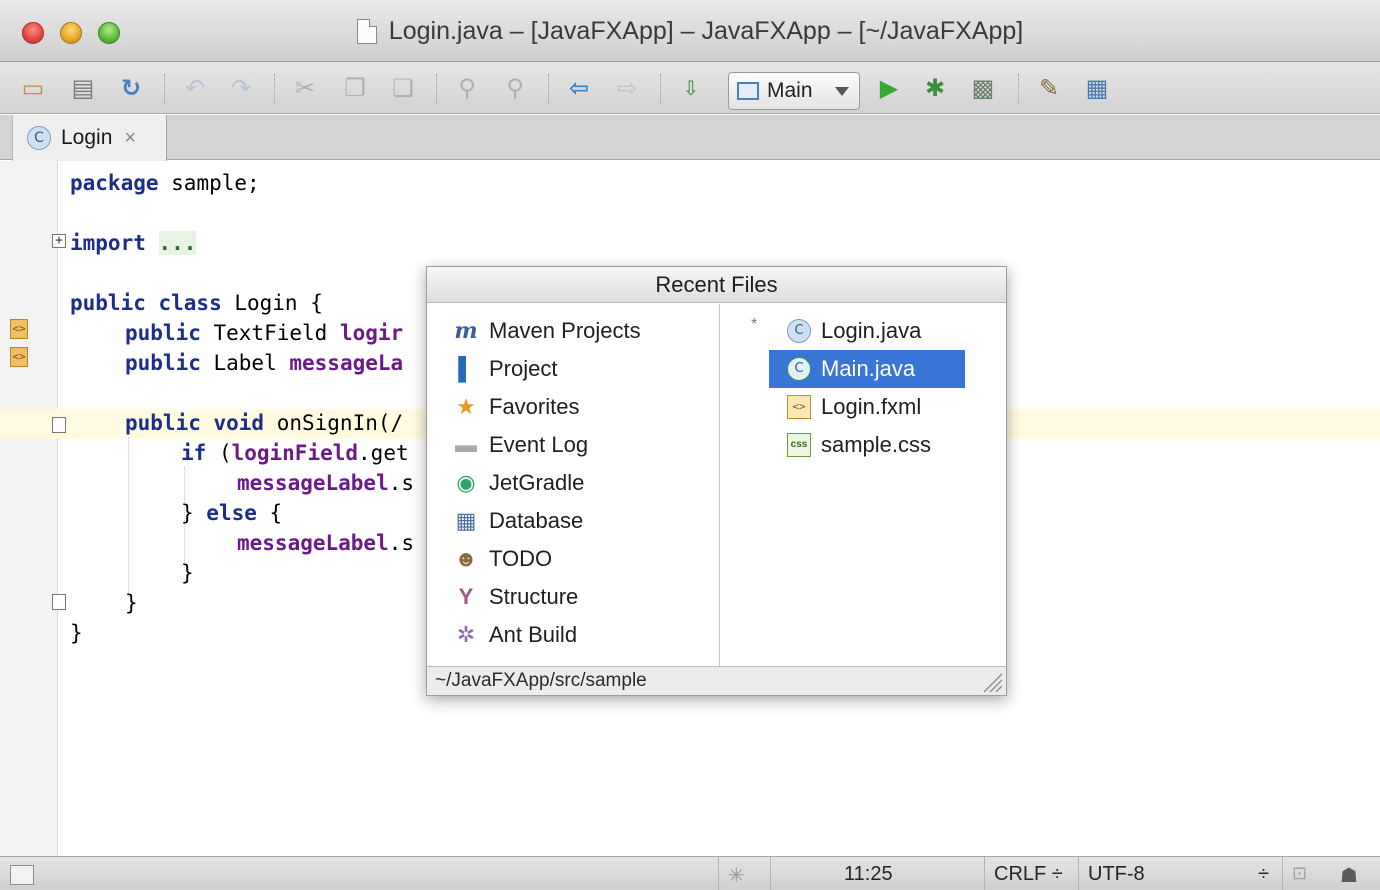 The height and width of the screenshot is (890, 1380). I want to click on make-project-icon: ⇩, so click(691, 89).